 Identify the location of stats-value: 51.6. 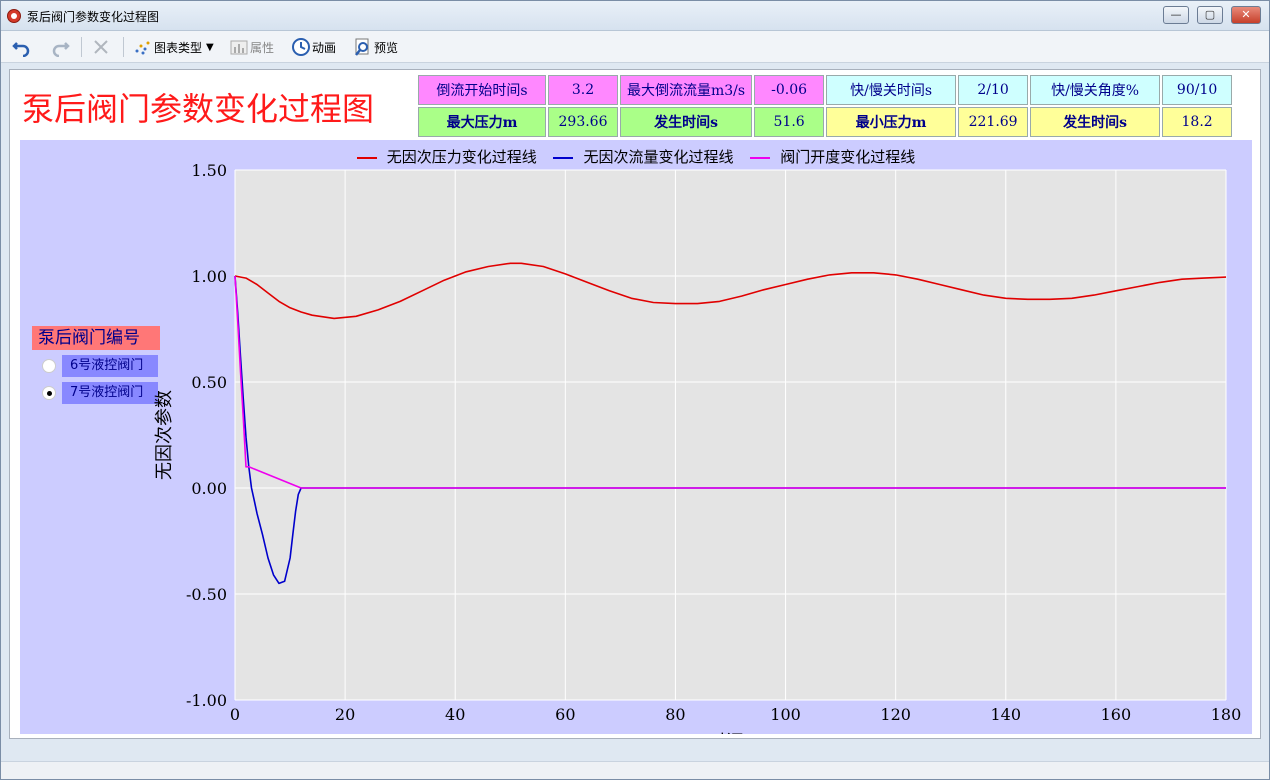
(789, 122).